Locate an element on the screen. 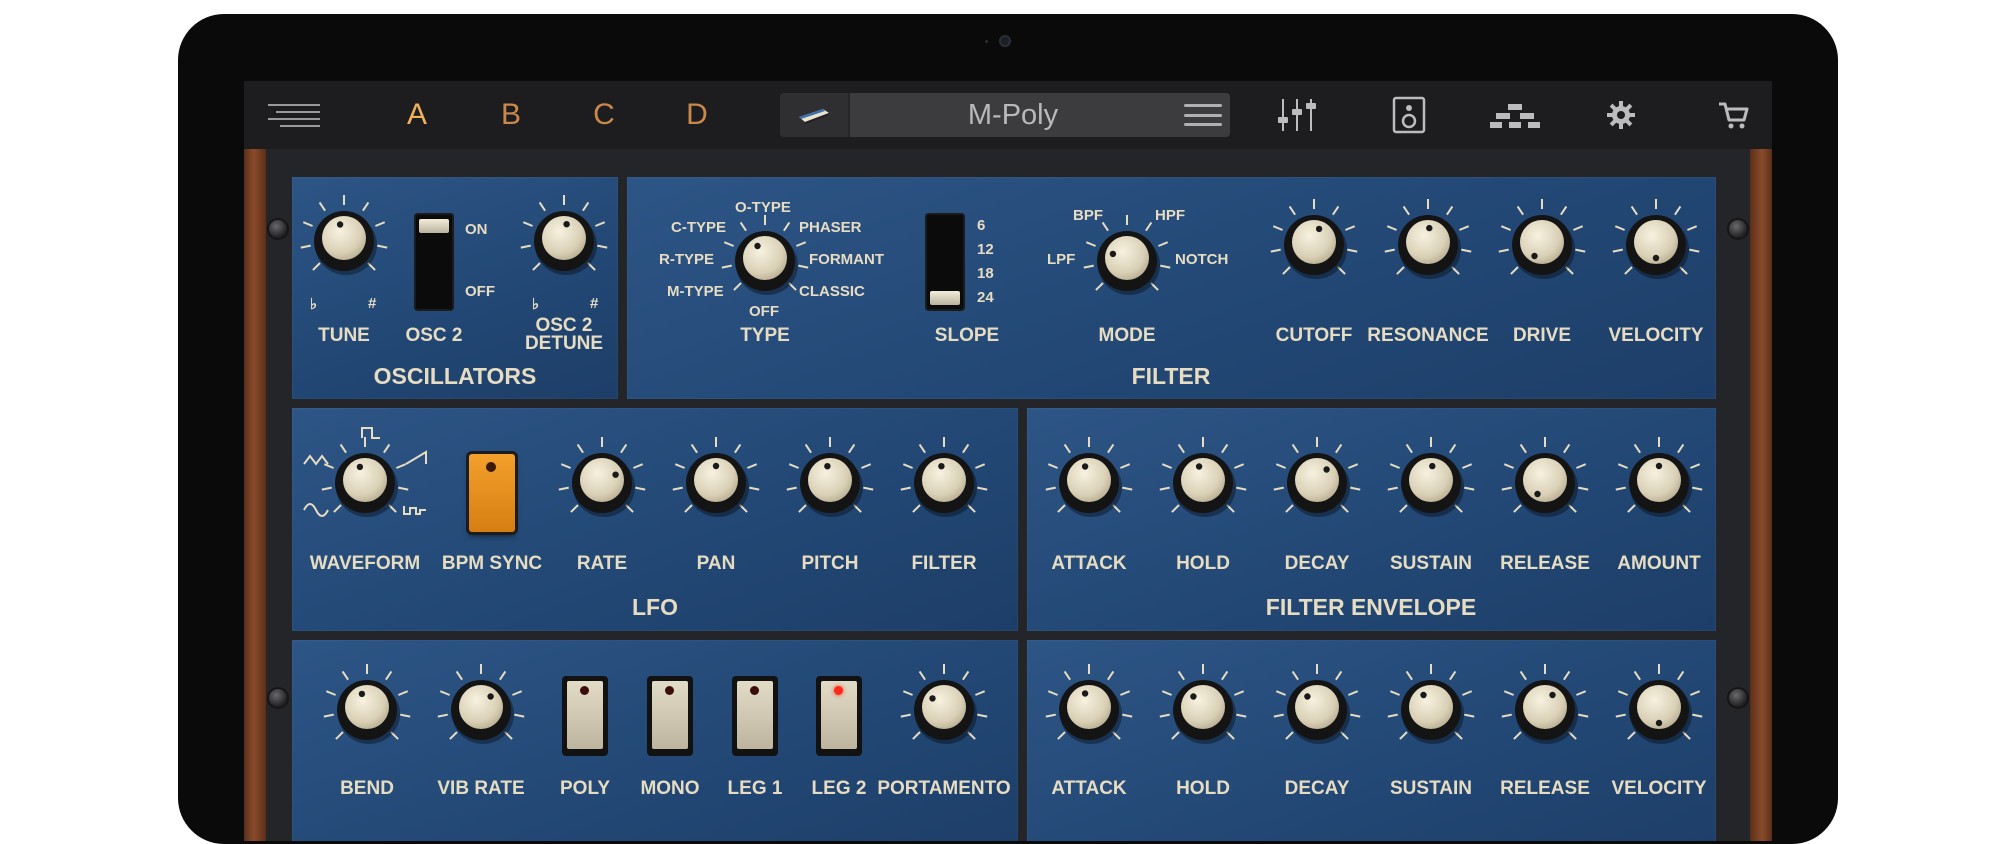 The width and height of the screenshot is (2000, 844). bend-knob is located at coordinates (367, 708).